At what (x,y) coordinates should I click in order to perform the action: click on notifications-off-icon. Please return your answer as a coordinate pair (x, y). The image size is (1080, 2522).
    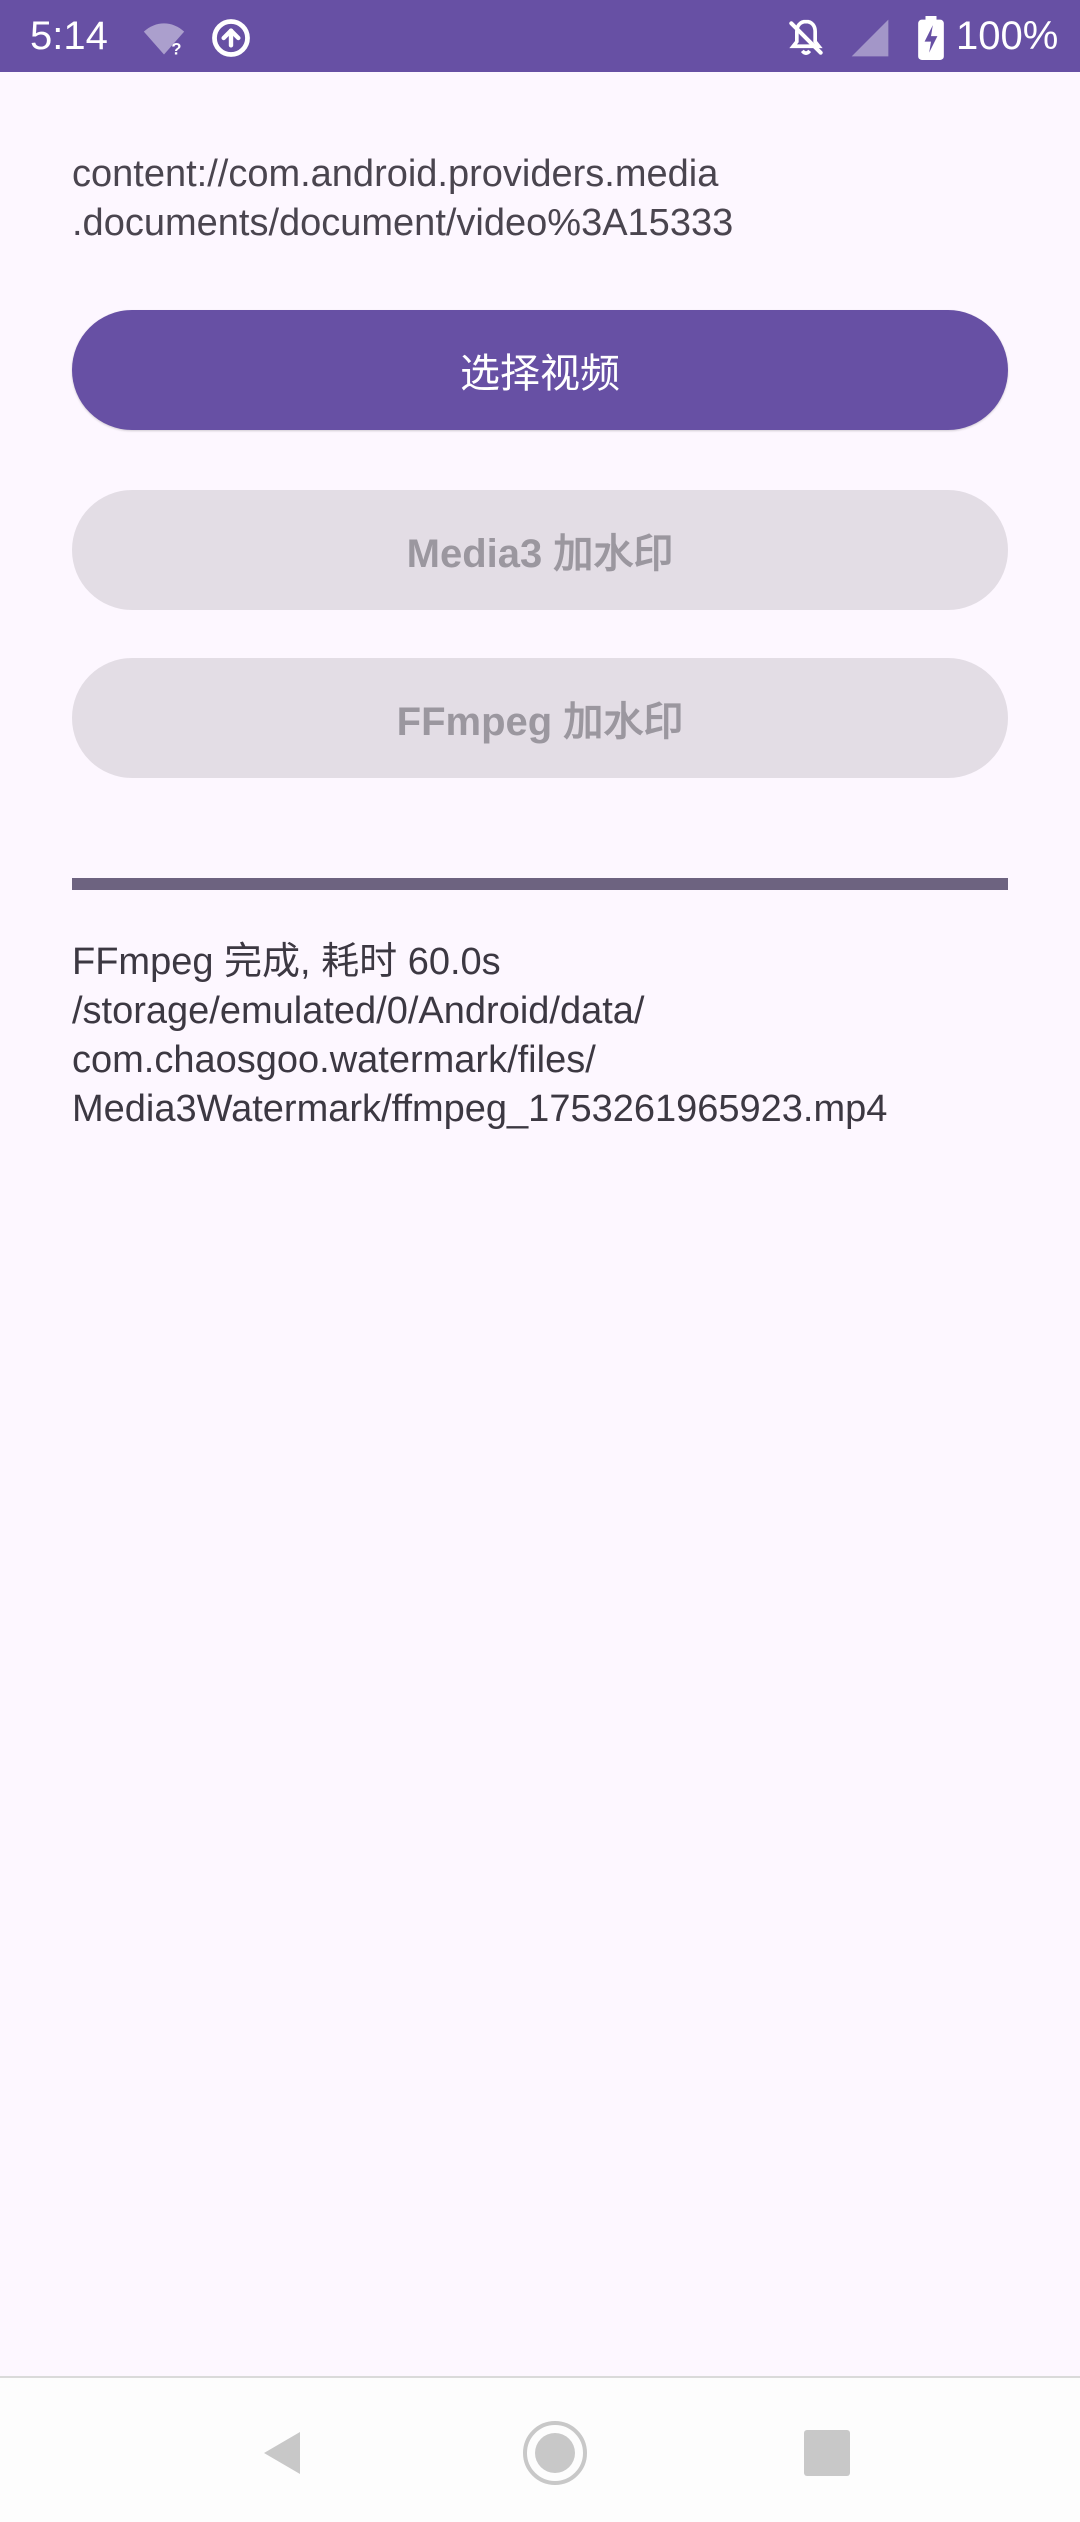
    Looking at the image, I should click on (806, 37).